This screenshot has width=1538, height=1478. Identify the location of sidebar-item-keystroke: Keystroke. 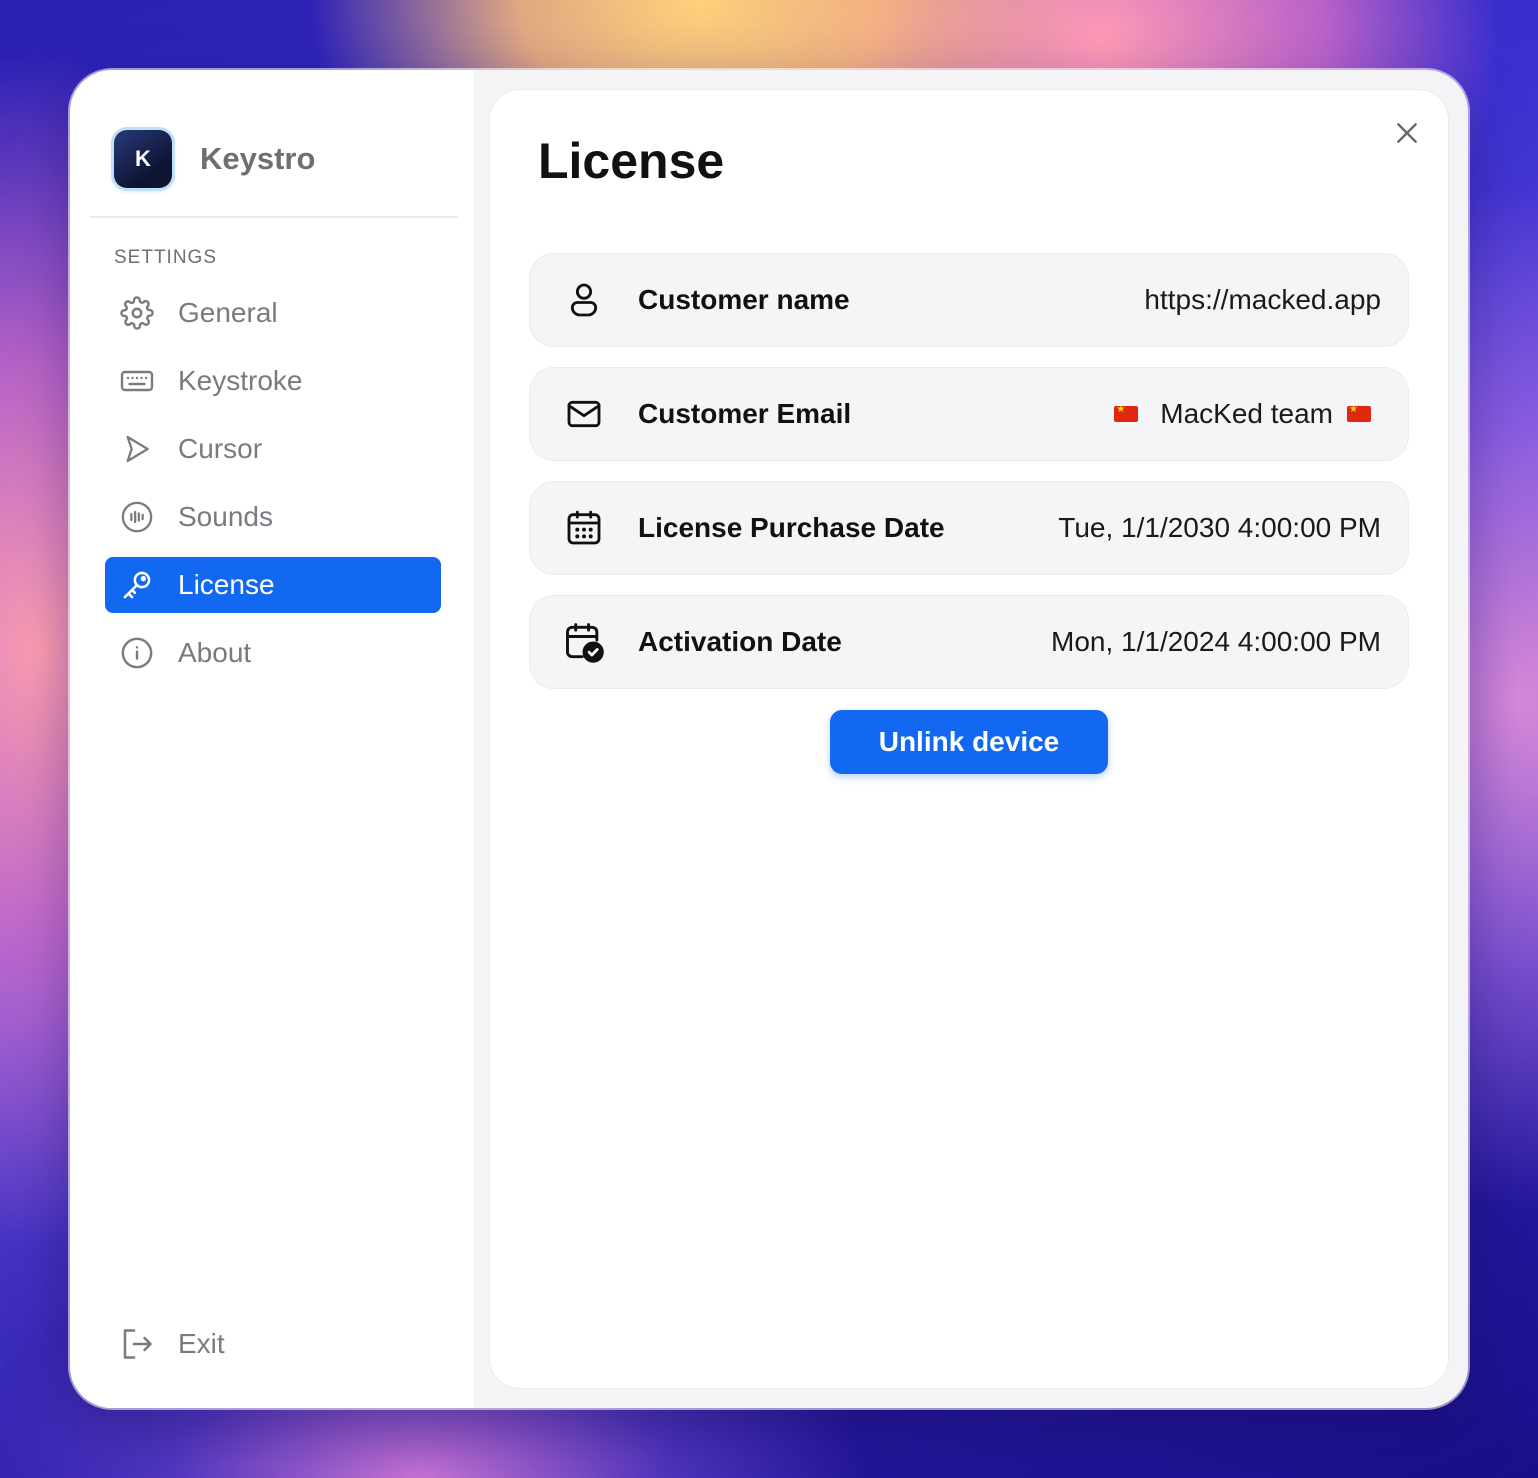
(273, 381).